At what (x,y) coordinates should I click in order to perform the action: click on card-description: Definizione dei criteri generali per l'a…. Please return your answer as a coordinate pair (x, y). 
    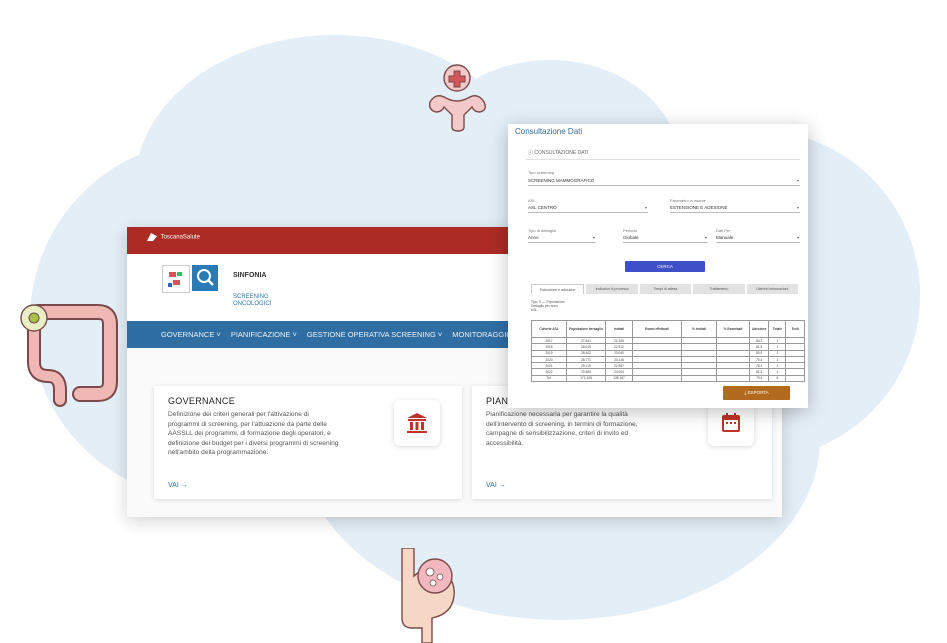
    Looking at the image, I should click on (253, 434).